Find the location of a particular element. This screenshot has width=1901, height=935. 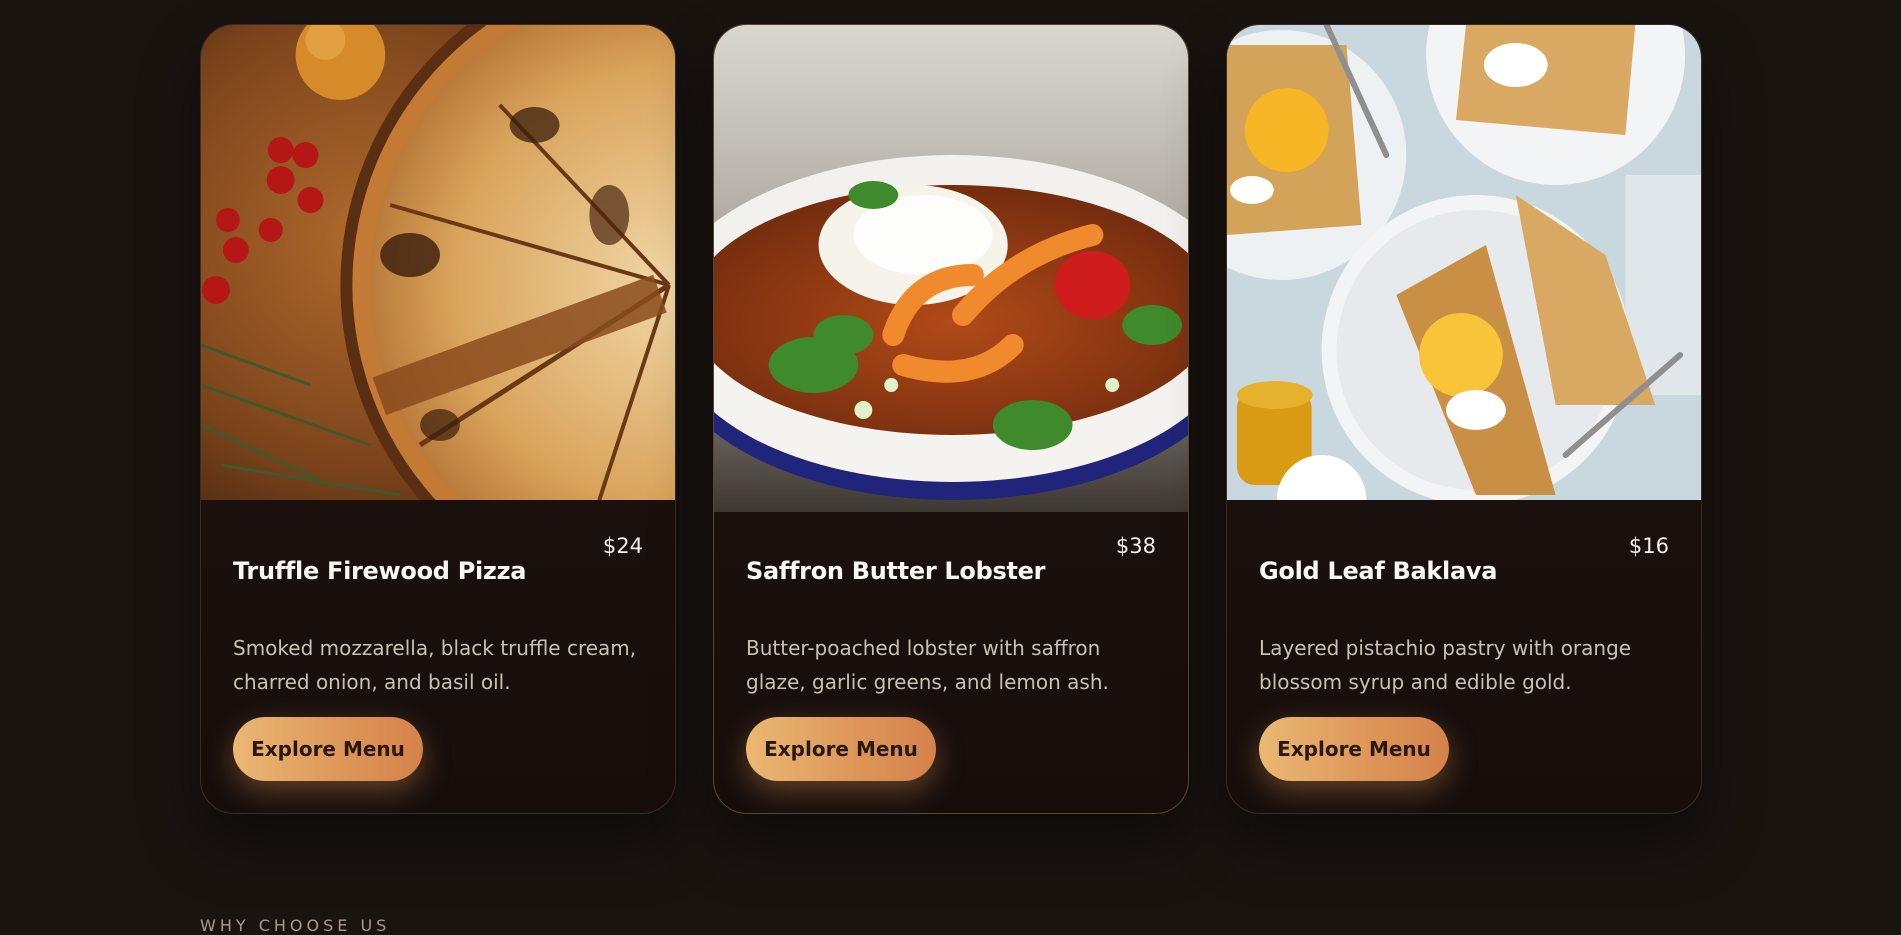

crepes-photo is located at coordinates (1464, 262).